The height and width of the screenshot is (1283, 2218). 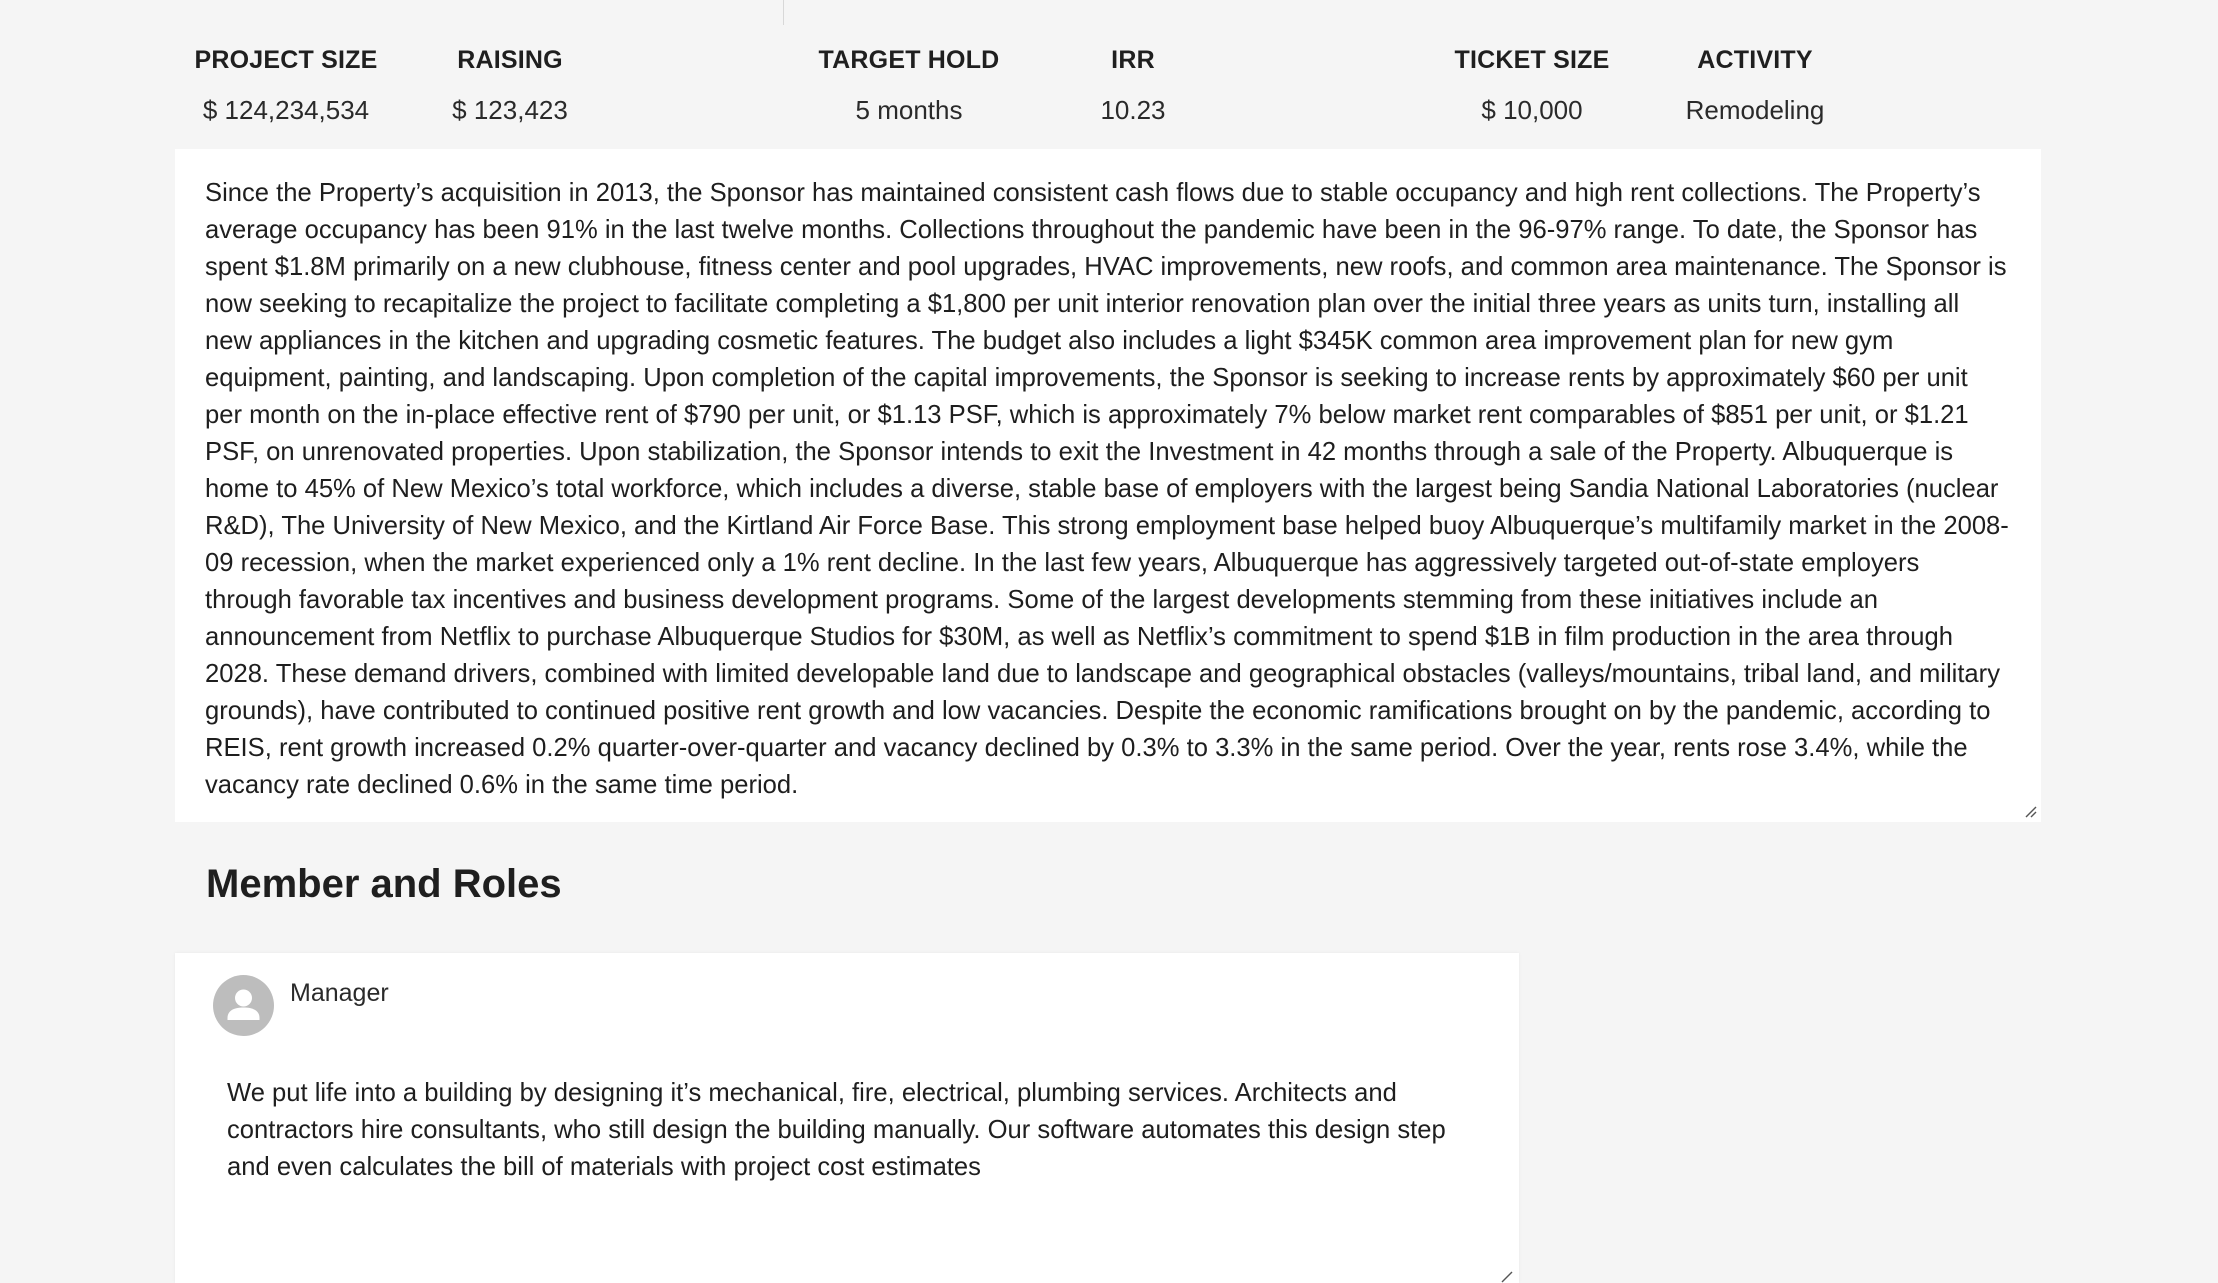 What do you see at coordinates (510, 110) in the screenshot?
I see `stat-value: $ 123,423` at bounding box center [510, 110].